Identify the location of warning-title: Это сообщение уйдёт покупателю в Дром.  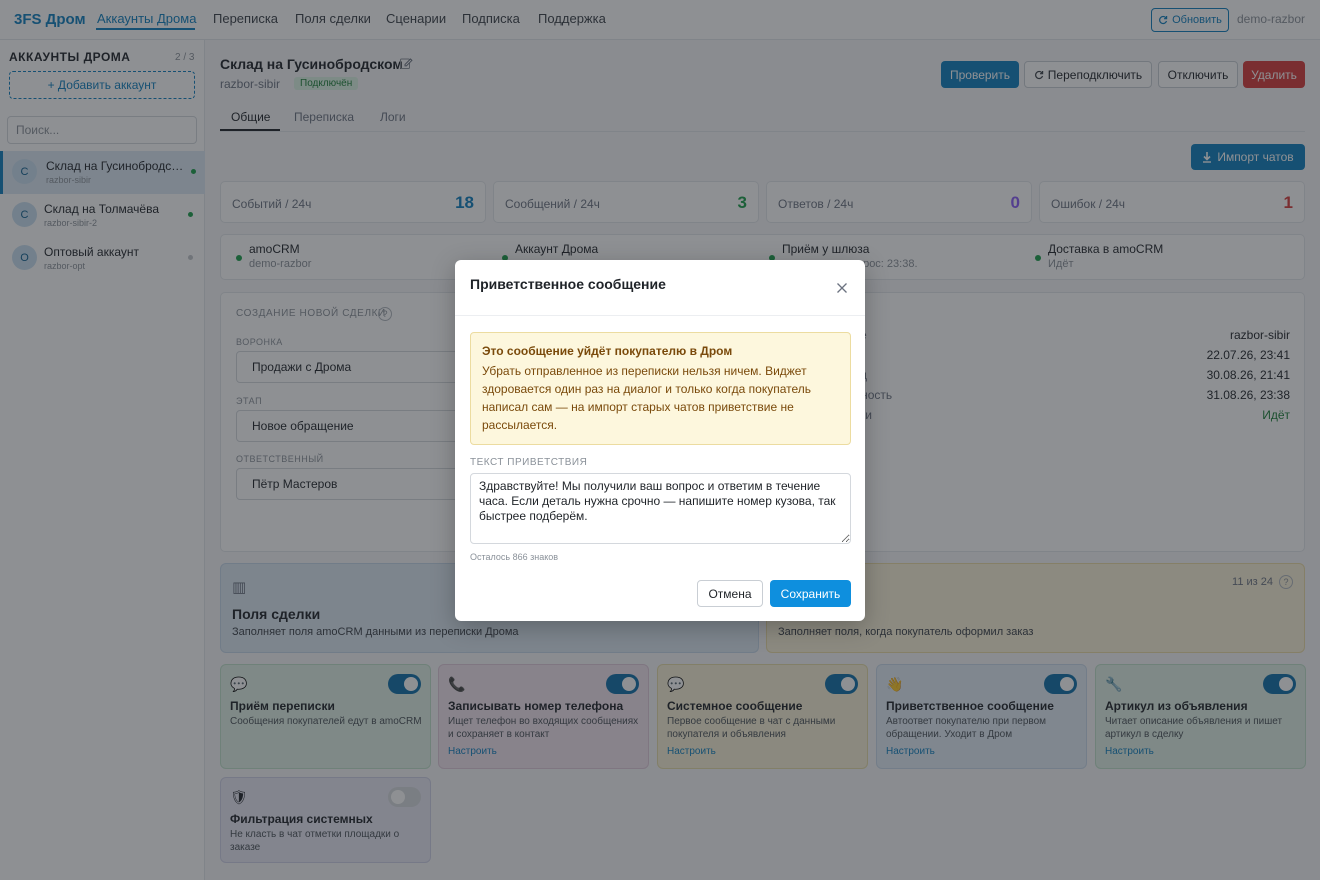
(607, 351).